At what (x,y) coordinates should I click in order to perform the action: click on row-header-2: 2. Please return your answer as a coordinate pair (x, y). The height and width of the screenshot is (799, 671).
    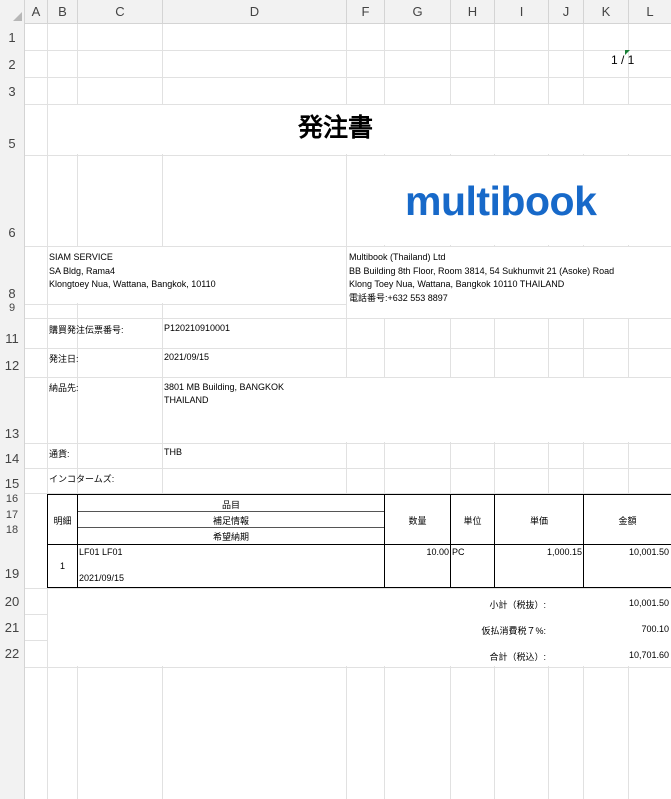
    Looking at the image, I should click on (12, 64).